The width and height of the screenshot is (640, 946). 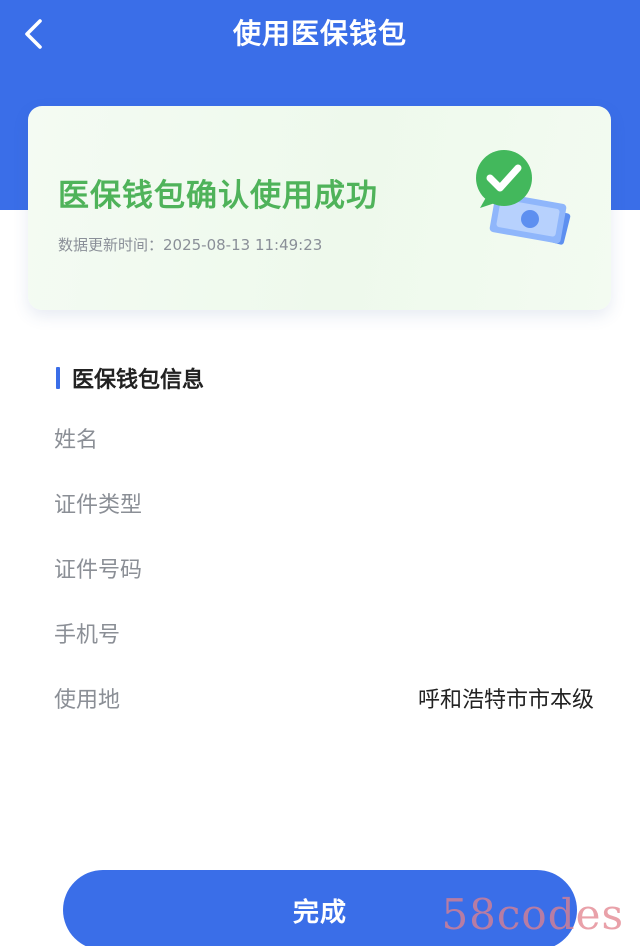 I want to click on info-label: 姓名, so click(x=76, y=440).